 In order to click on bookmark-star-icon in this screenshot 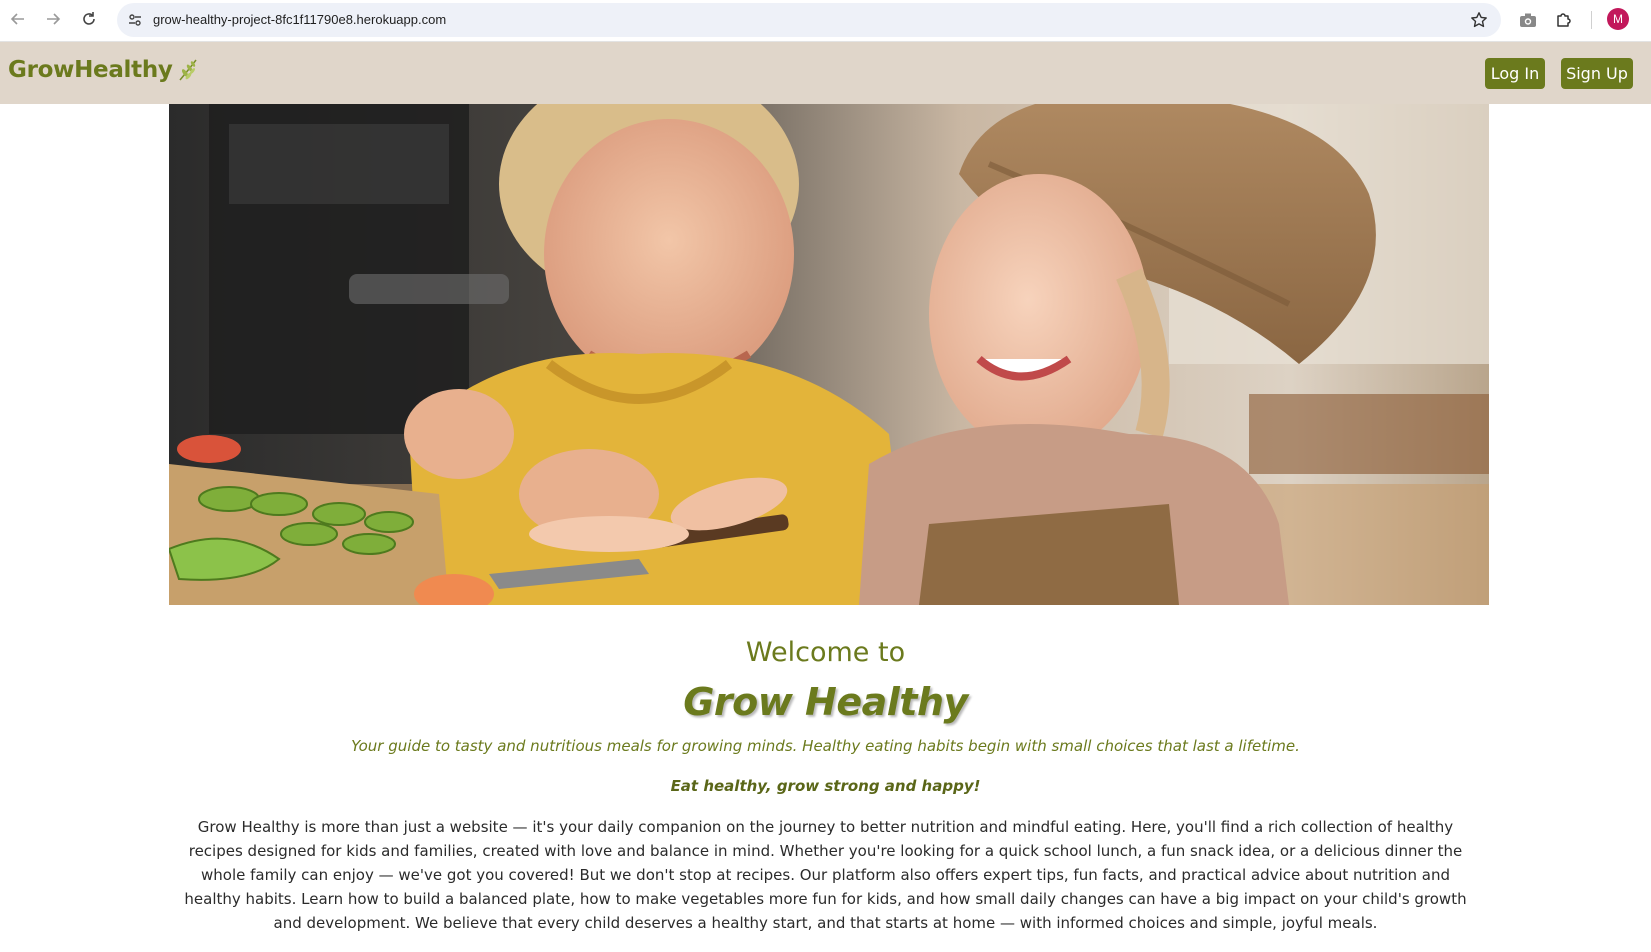, I will do `click(1479, 22)`.